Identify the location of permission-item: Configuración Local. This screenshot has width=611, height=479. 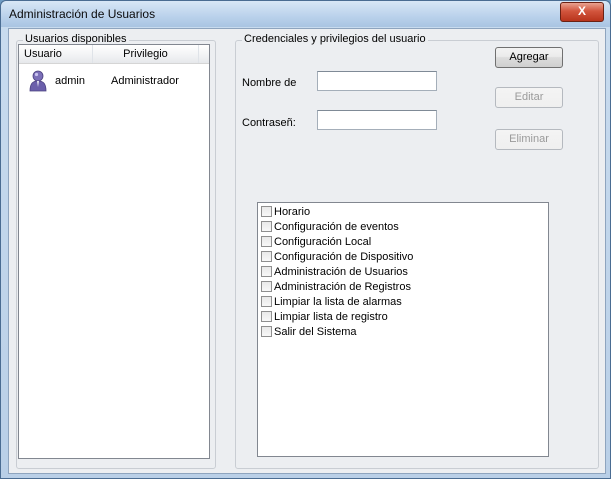
(316, 242).